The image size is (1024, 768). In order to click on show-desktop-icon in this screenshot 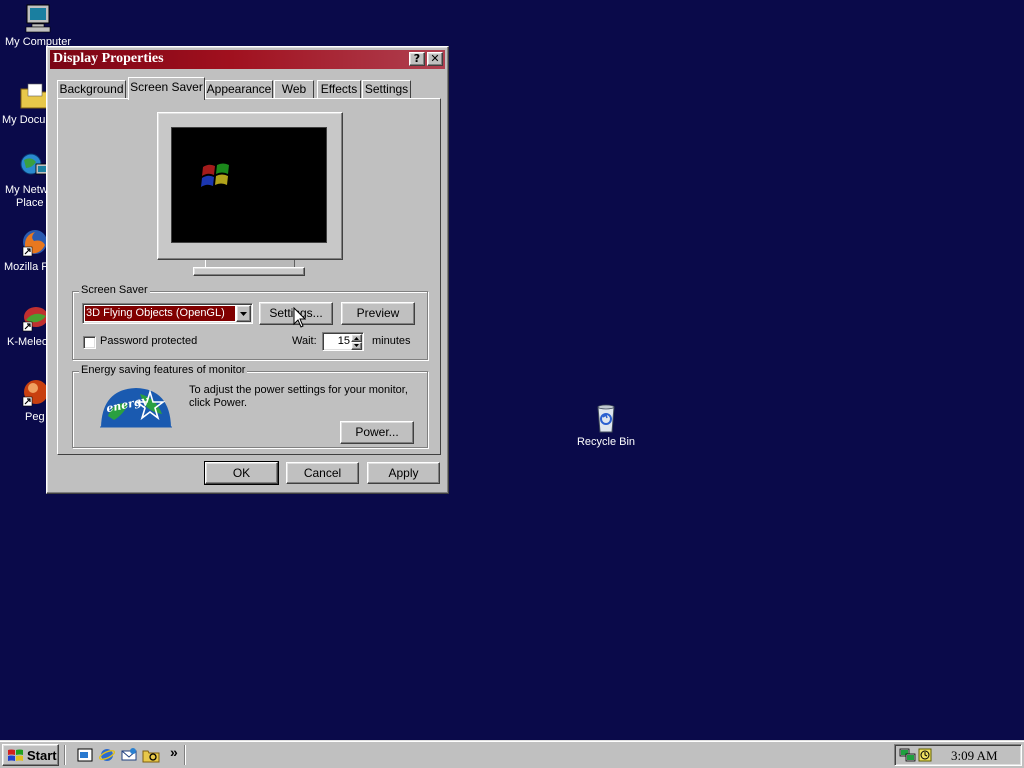, I will do `click(85, 755)`.